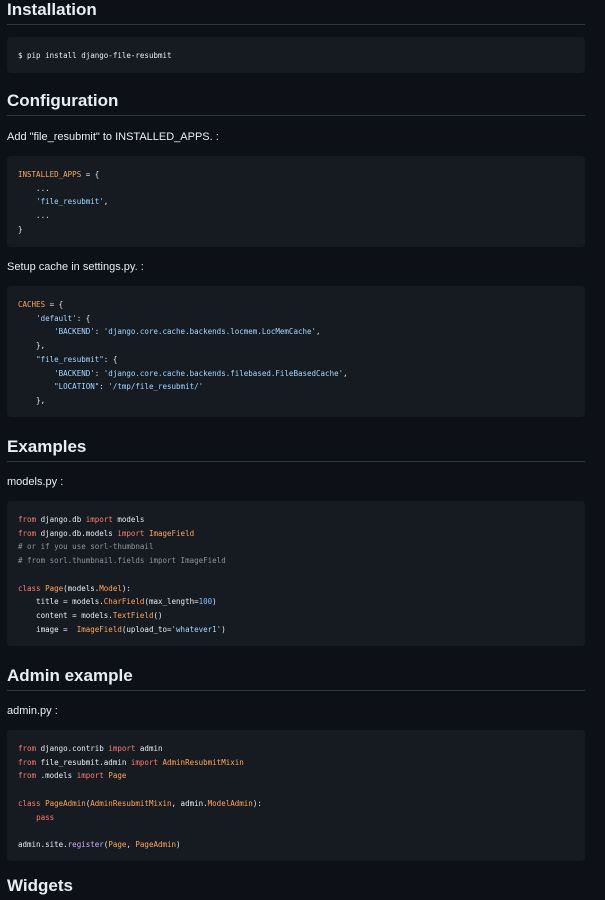 Image resolution: width=605 pixels, height=900 pixels. Describe the element at coordinates (156, 387) in the screenshot. I see `code-token-str: '/tmp/file_resubmit/'` at that location.